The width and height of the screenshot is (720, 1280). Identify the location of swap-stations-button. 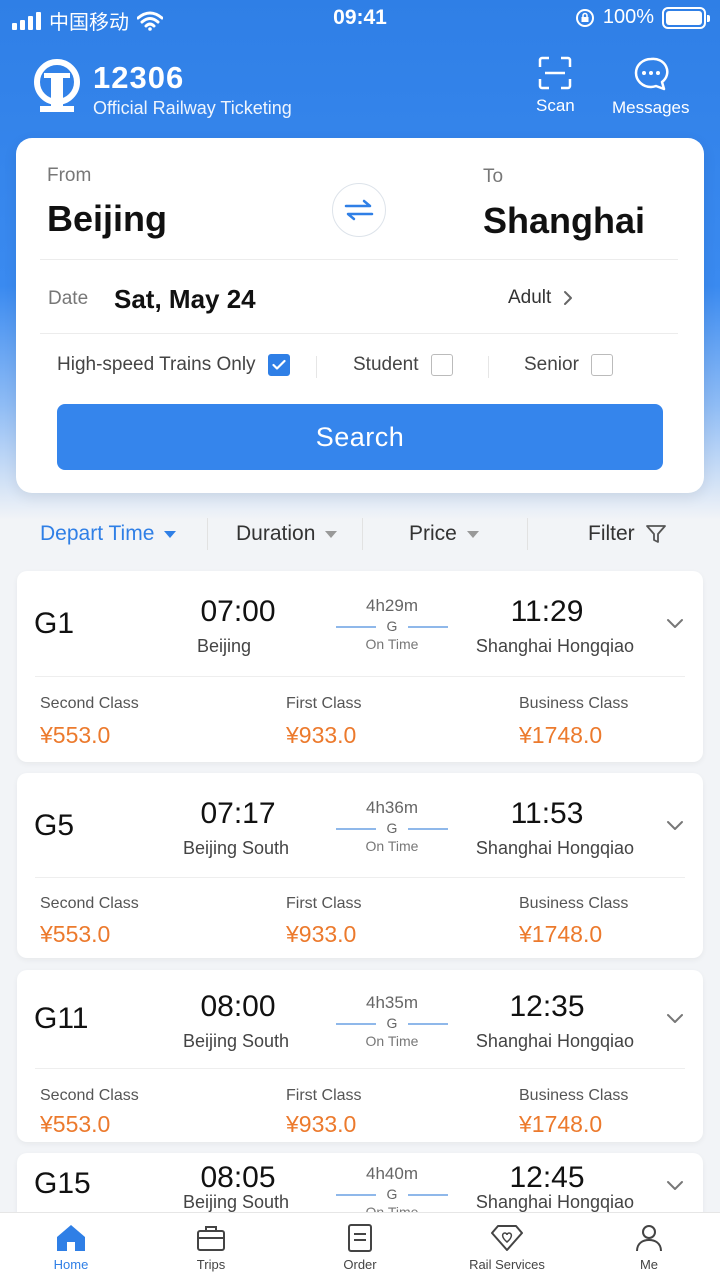
(359, 210).